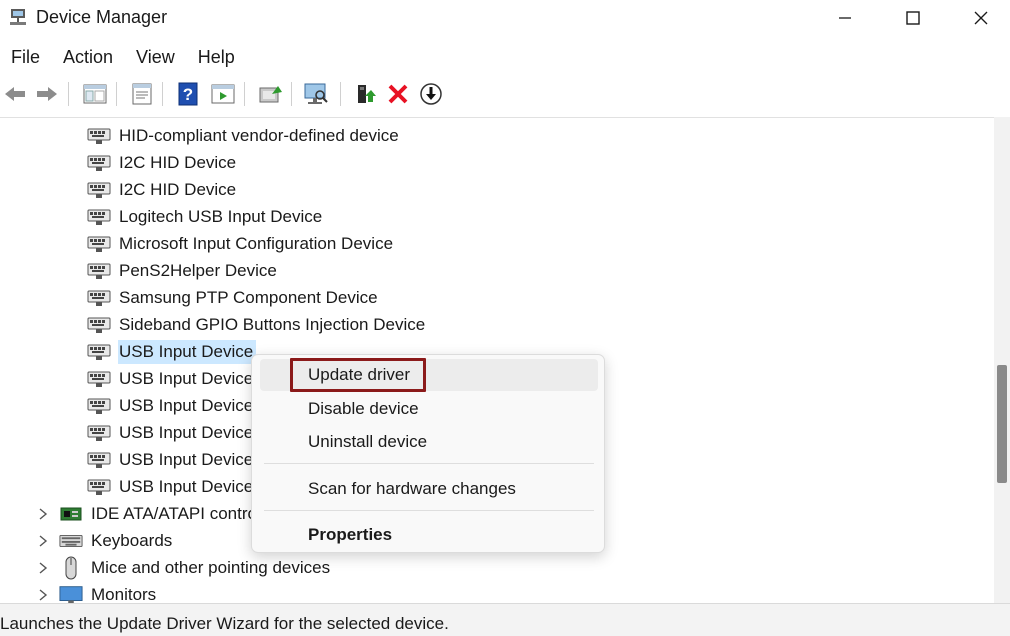  Describe the element at coordinates (505, 94) in the screenshot. I see `toolbar: ?` at that location.